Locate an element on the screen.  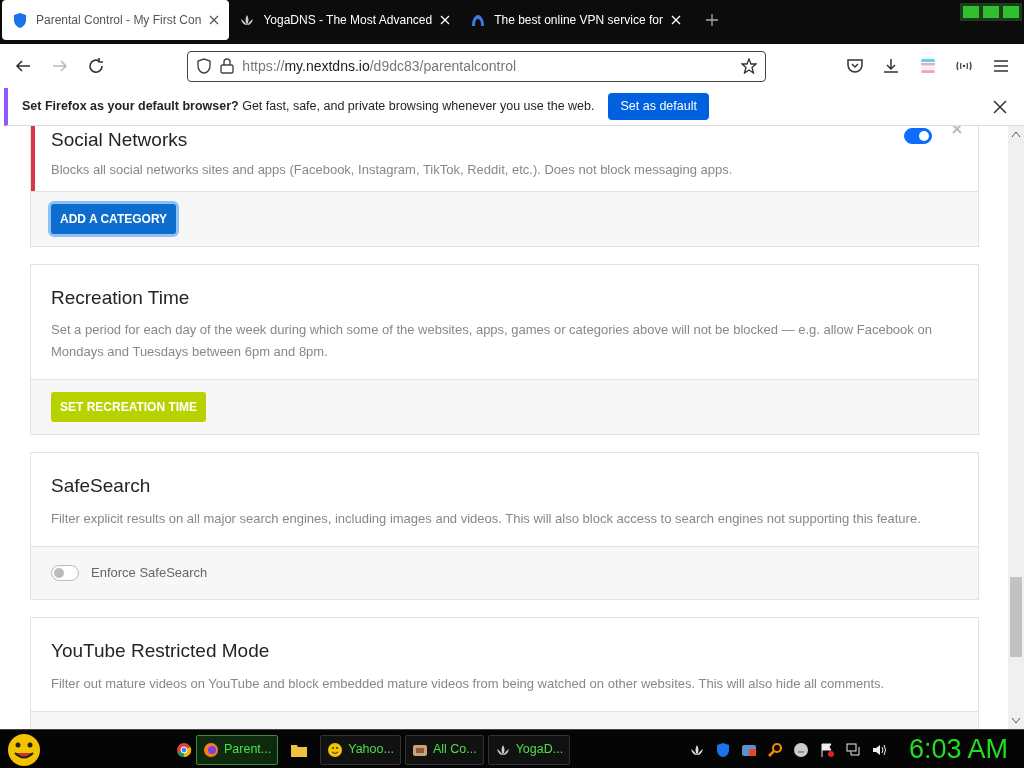
section-description: Filter explicit results on all major search engines, including images and videos. This will also block access to search engines not supporting this feature. is located at coordinates (486, 519).